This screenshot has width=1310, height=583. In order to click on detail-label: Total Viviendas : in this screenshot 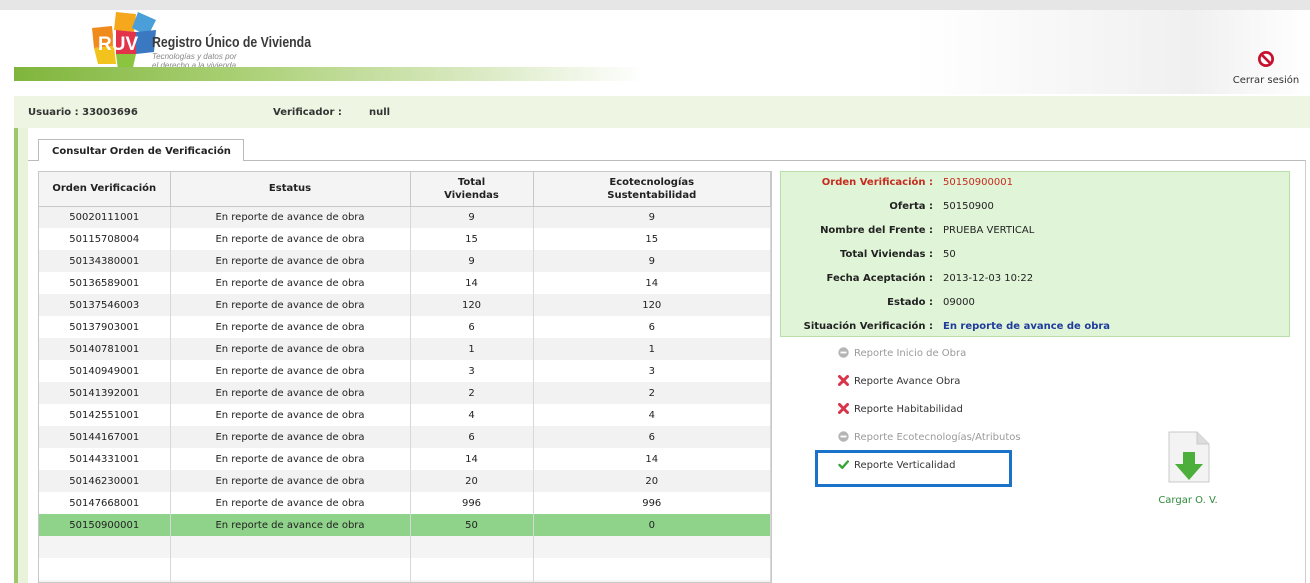, I will do `click(886, 254)`.